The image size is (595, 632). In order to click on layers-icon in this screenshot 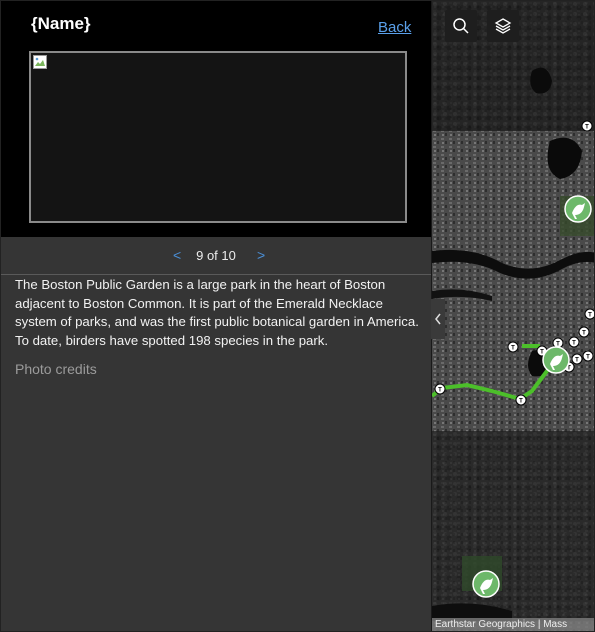, I will do `click(503, 26)`.